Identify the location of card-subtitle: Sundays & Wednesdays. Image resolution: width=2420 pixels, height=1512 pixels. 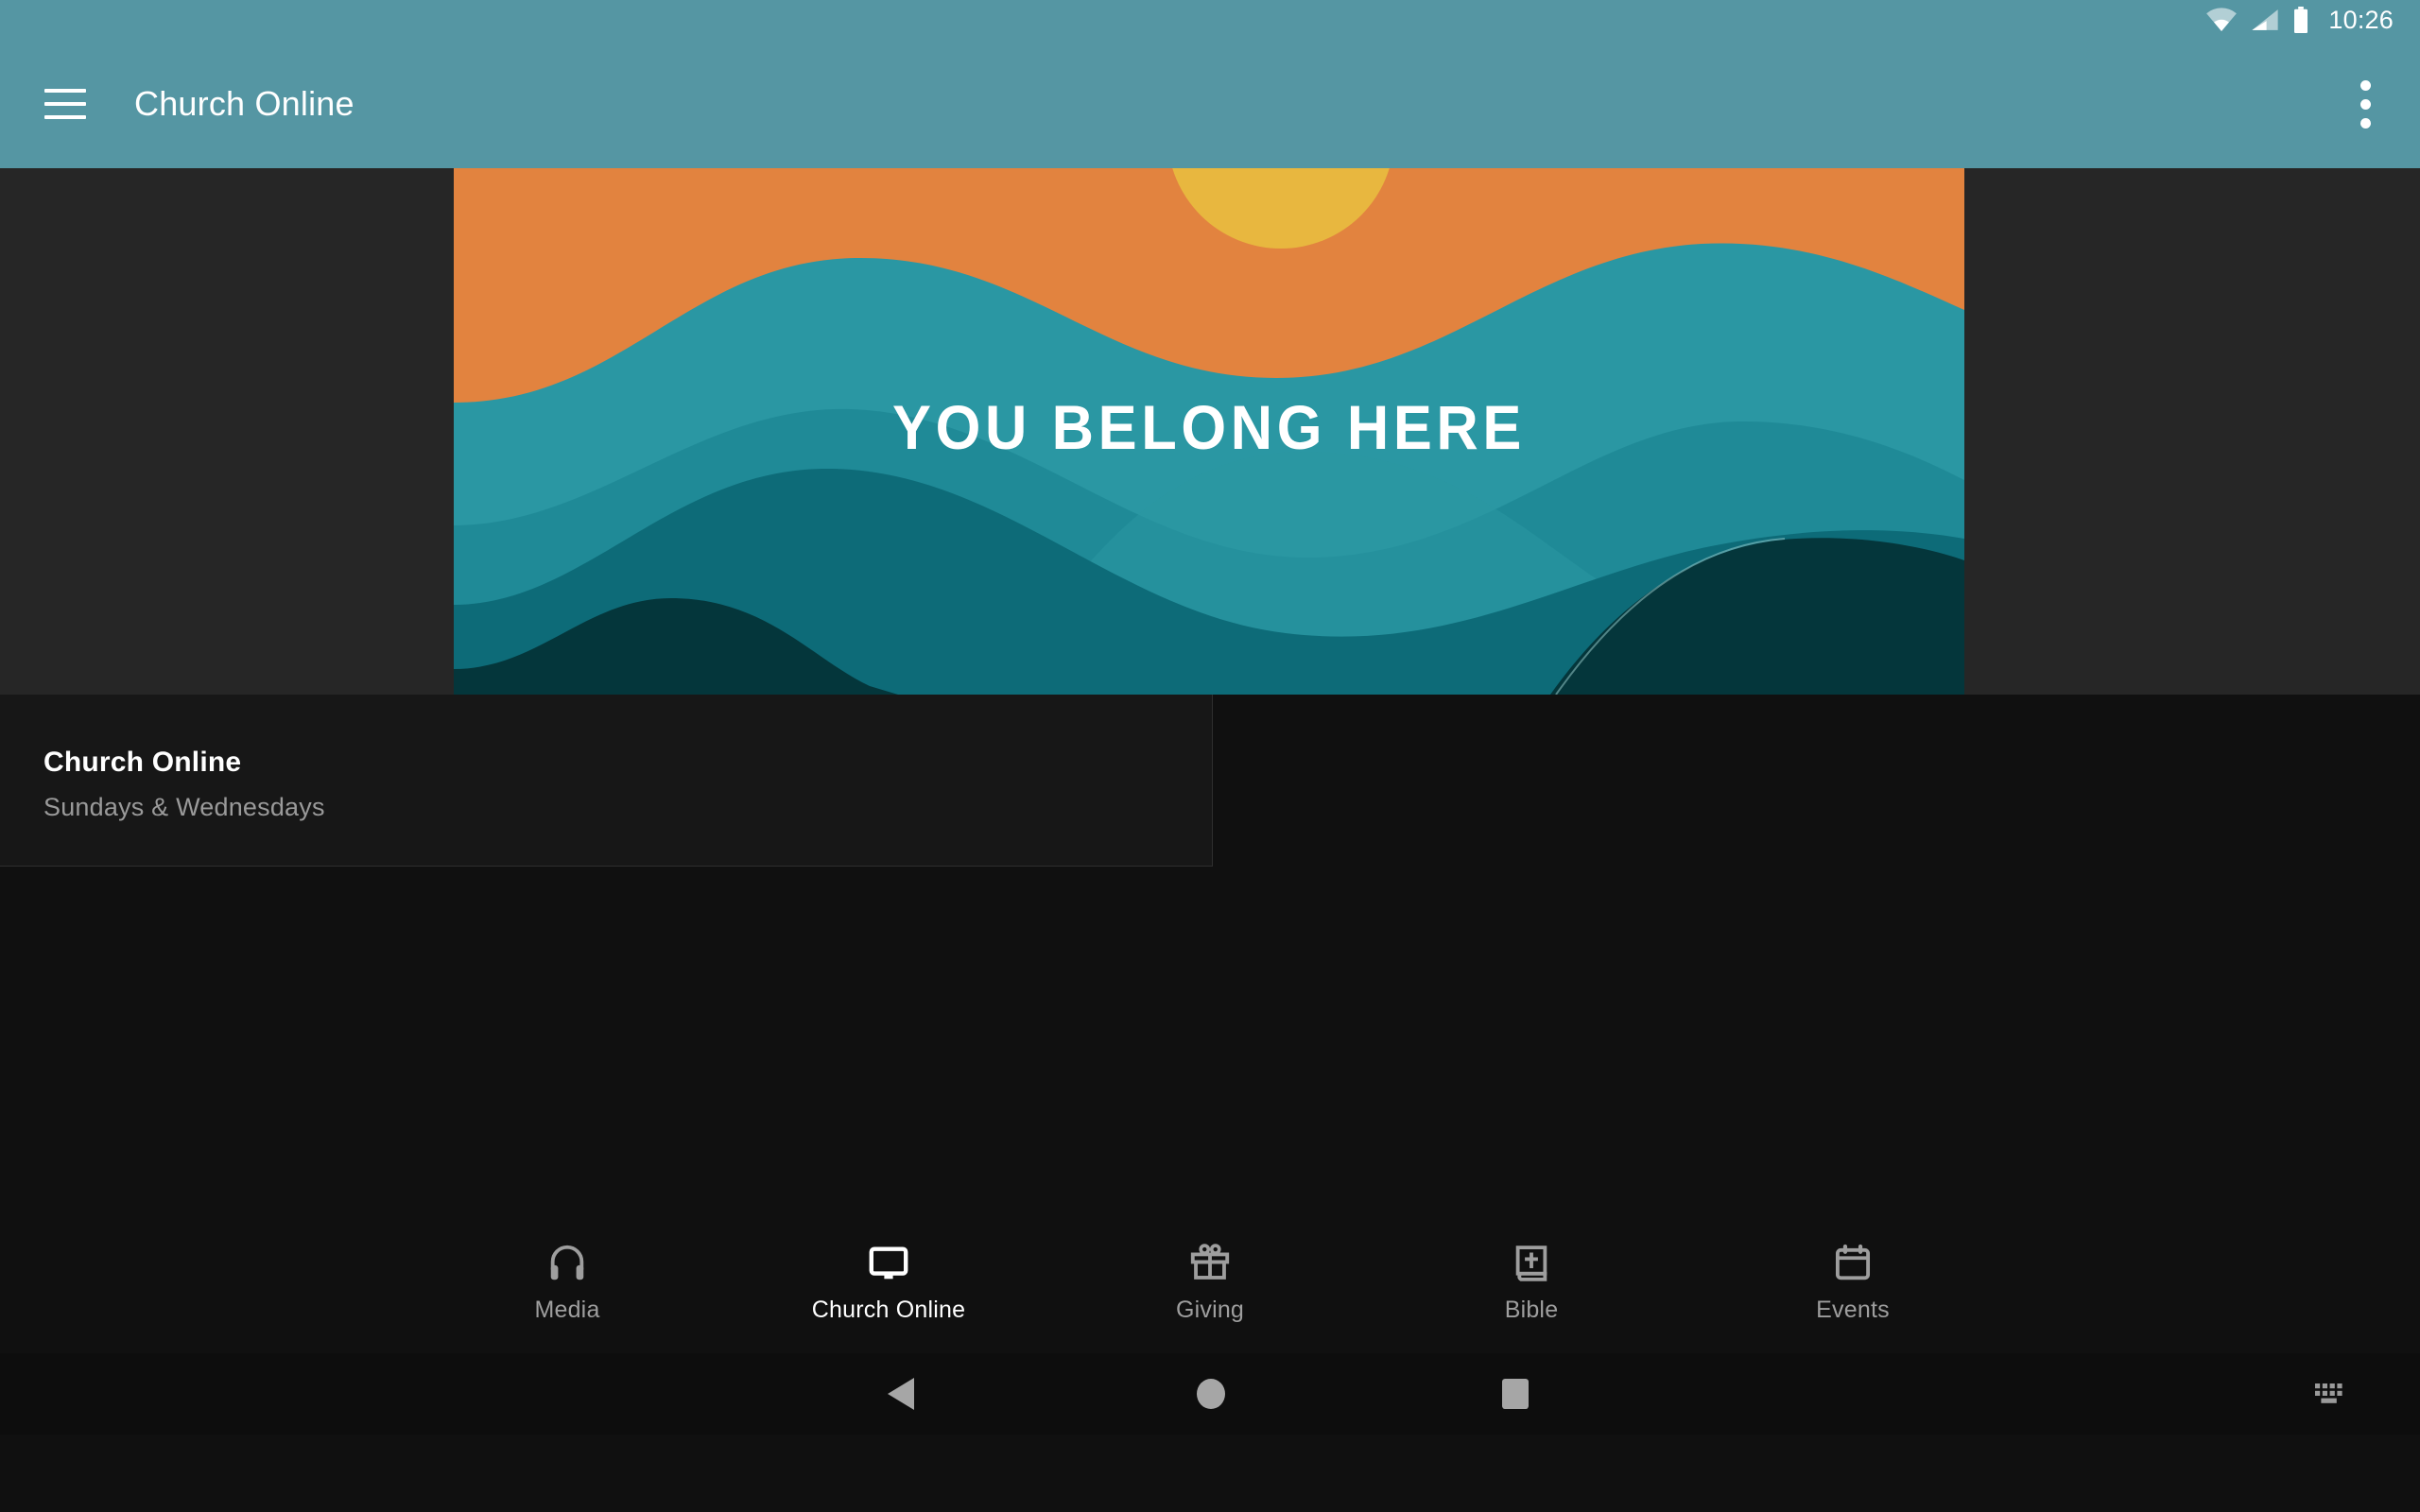
(184, 807).